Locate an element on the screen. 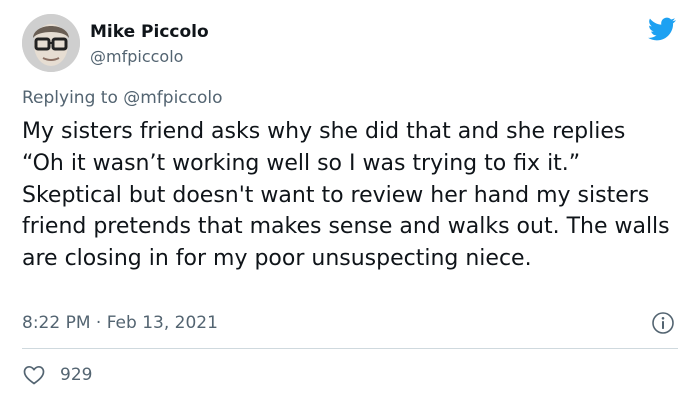 The image size is (700, 402). like-count: 929 is located at coordinates (76, 375).